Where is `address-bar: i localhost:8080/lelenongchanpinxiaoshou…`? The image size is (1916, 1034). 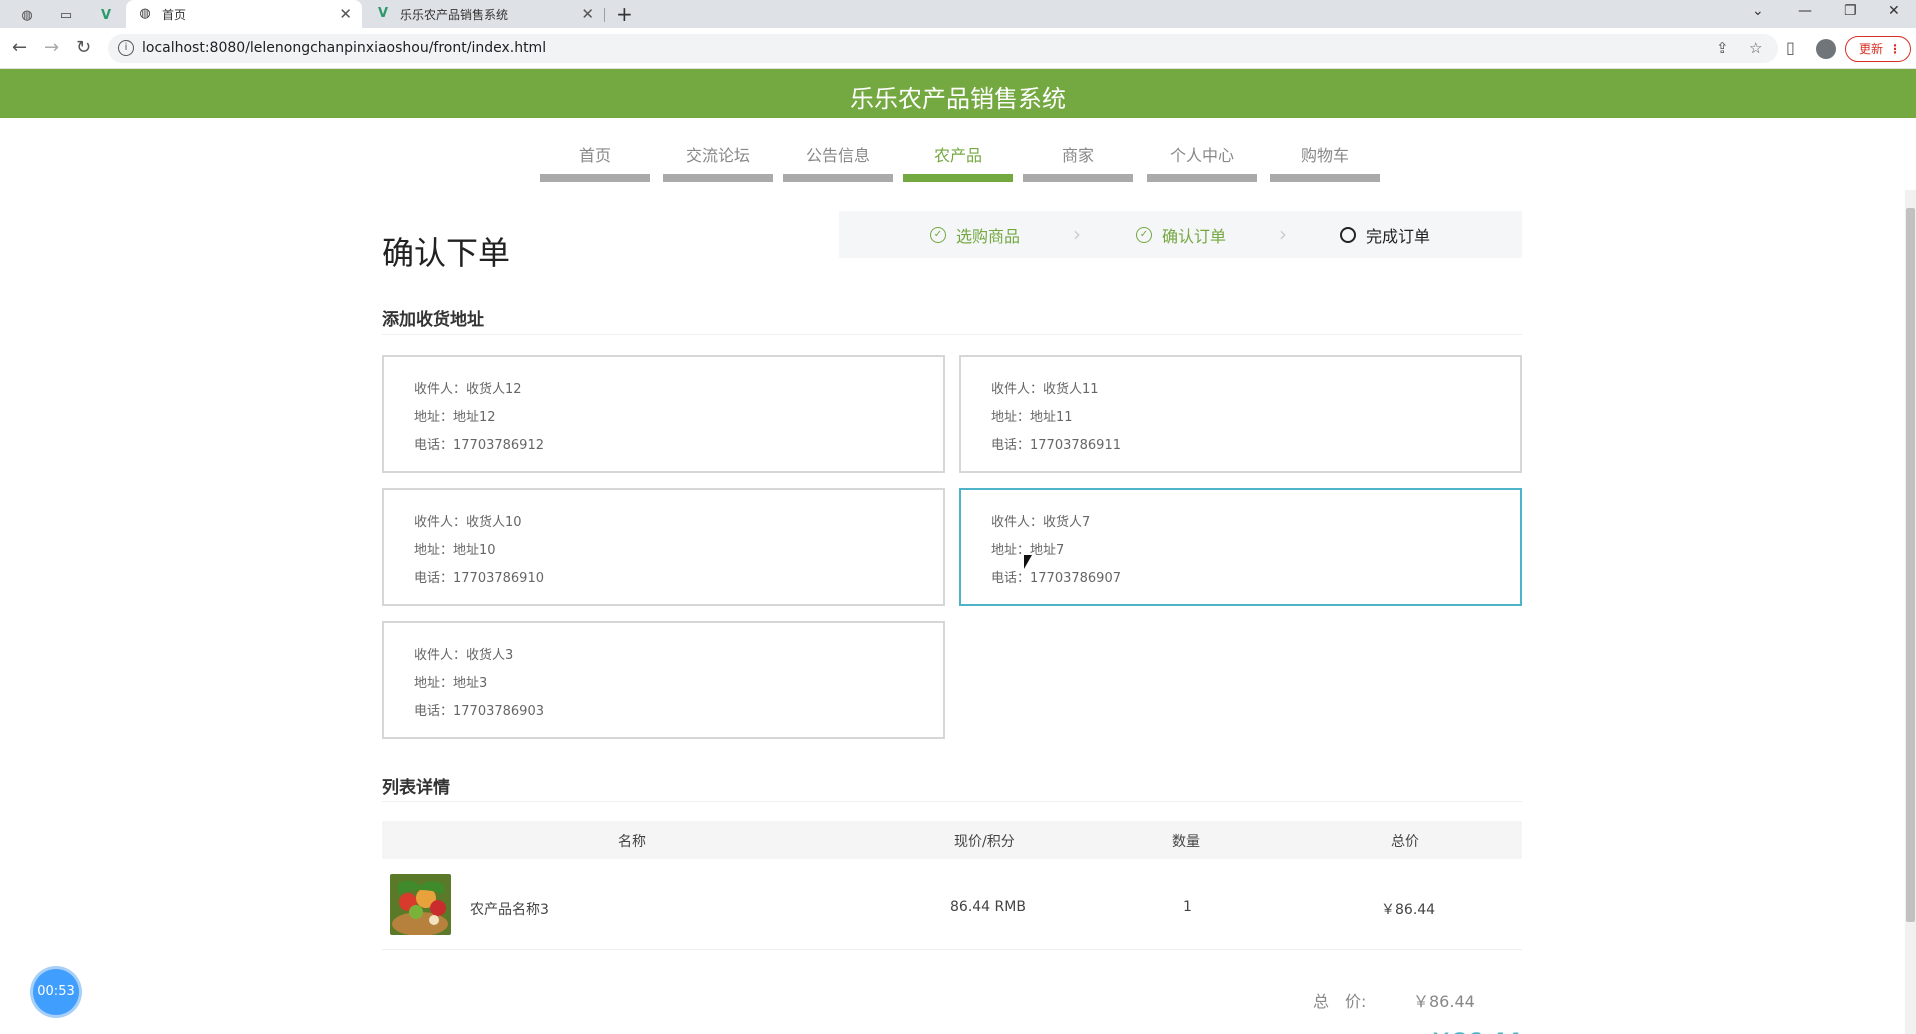 address-bar: i localhost:8080/lelenongchanpinxiaoshou… is located at coordinates (943, 48).